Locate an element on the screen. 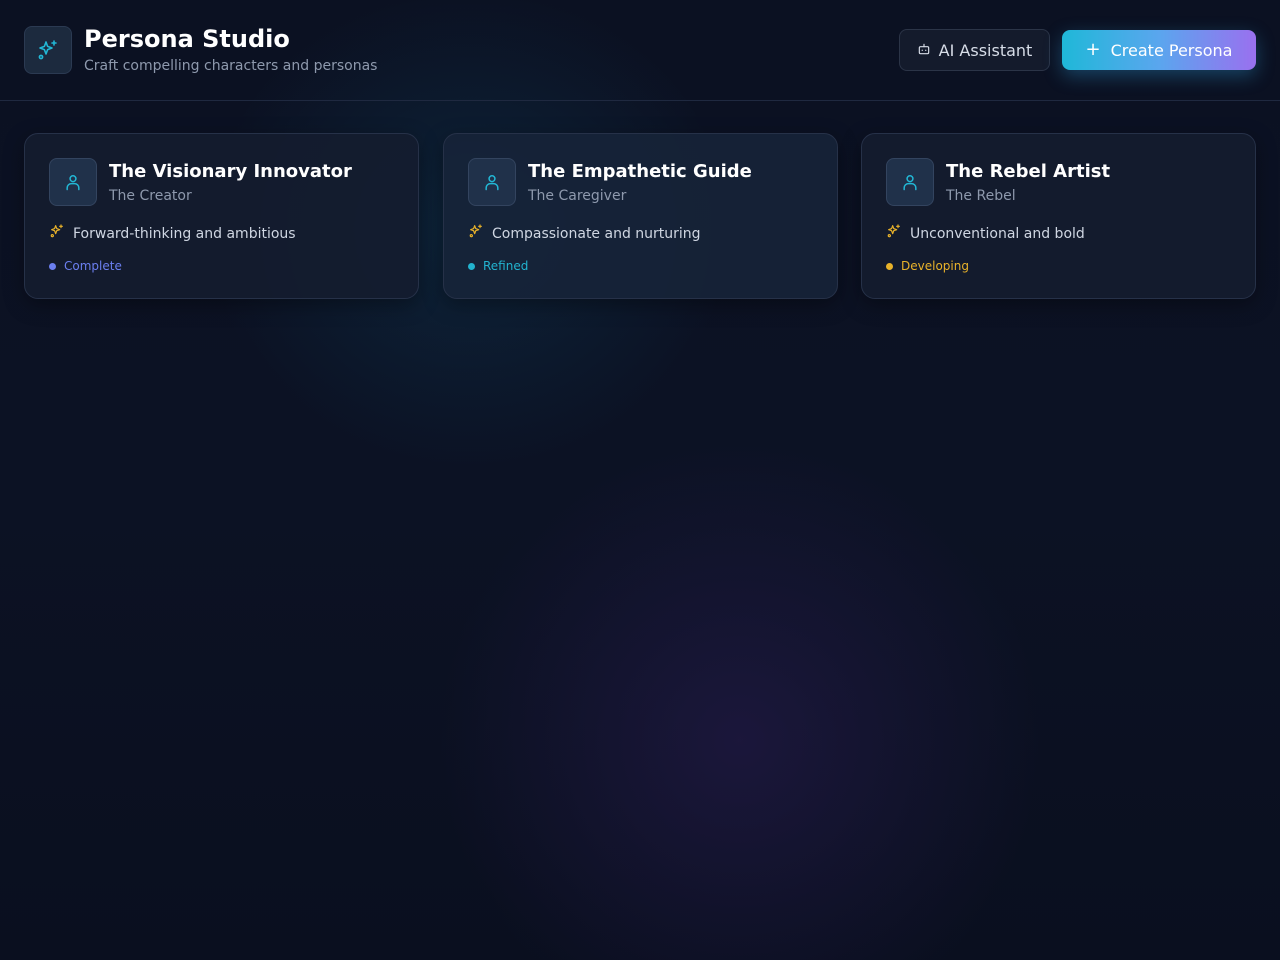  app-subtitle: Craft compelling characters and personas is located at coordinates (231, 66).